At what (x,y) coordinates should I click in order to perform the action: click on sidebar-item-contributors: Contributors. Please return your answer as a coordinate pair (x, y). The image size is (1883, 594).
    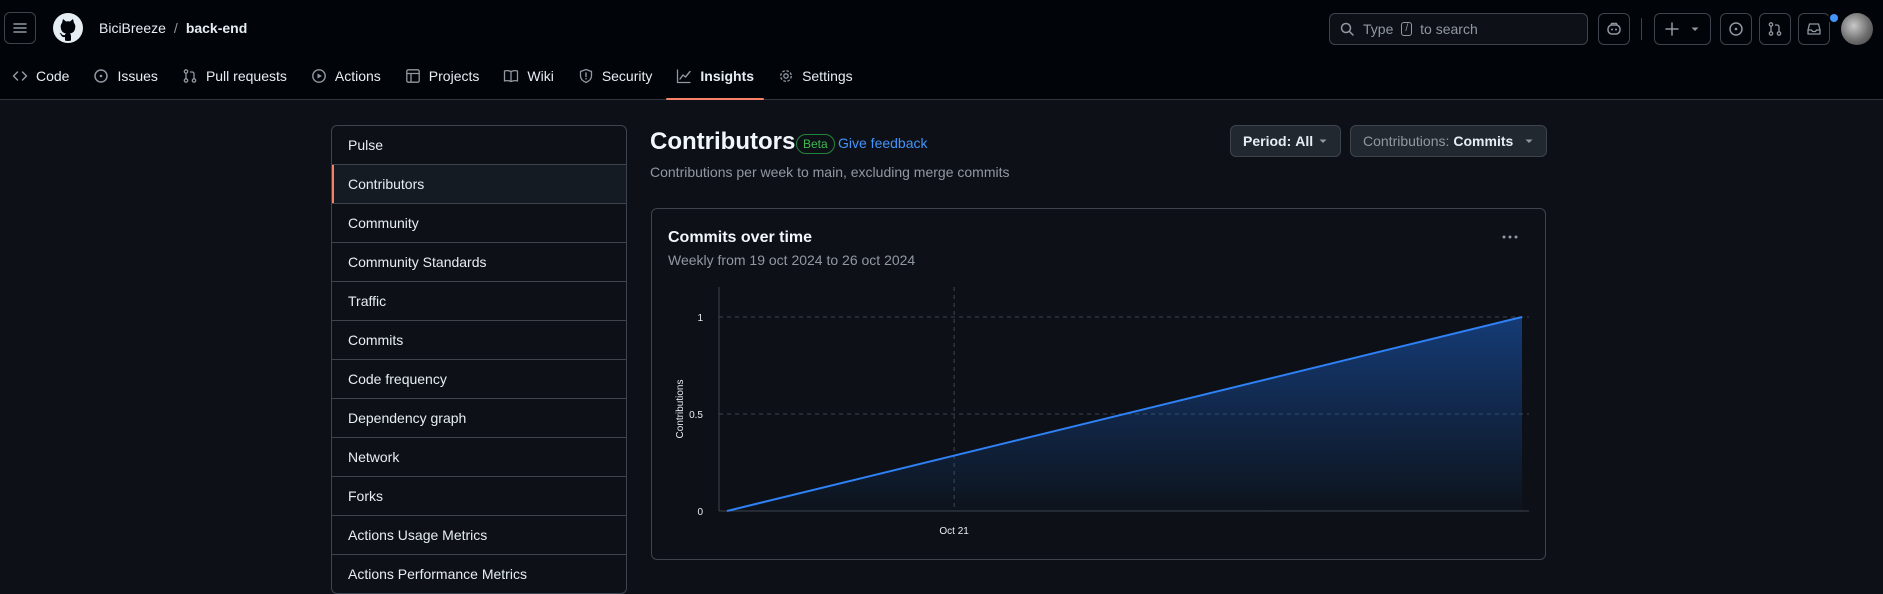
    Looking at the image, I should click on (479, 183).